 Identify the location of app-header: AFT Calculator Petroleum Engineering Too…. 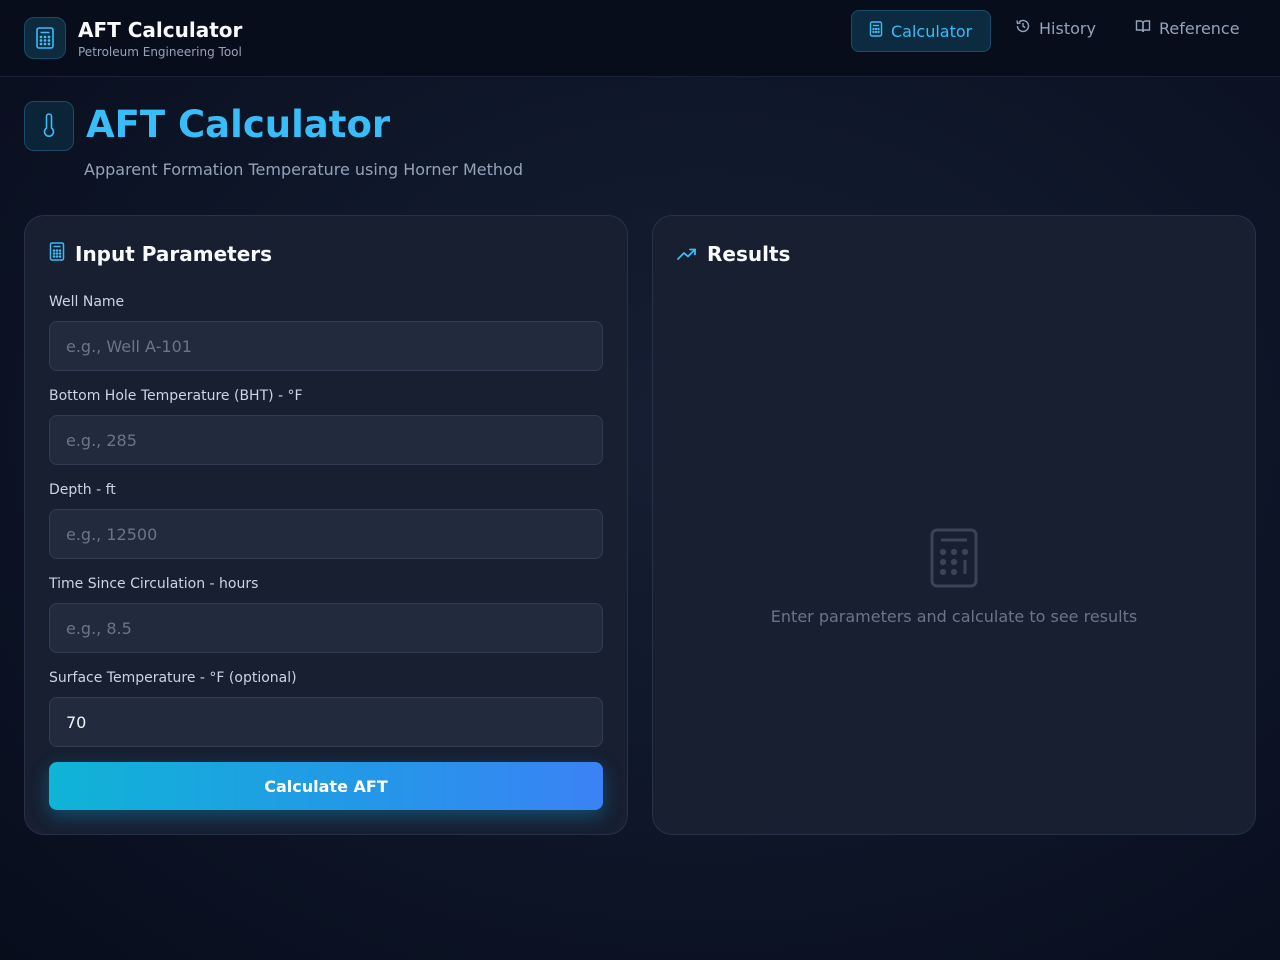
(640, 38).